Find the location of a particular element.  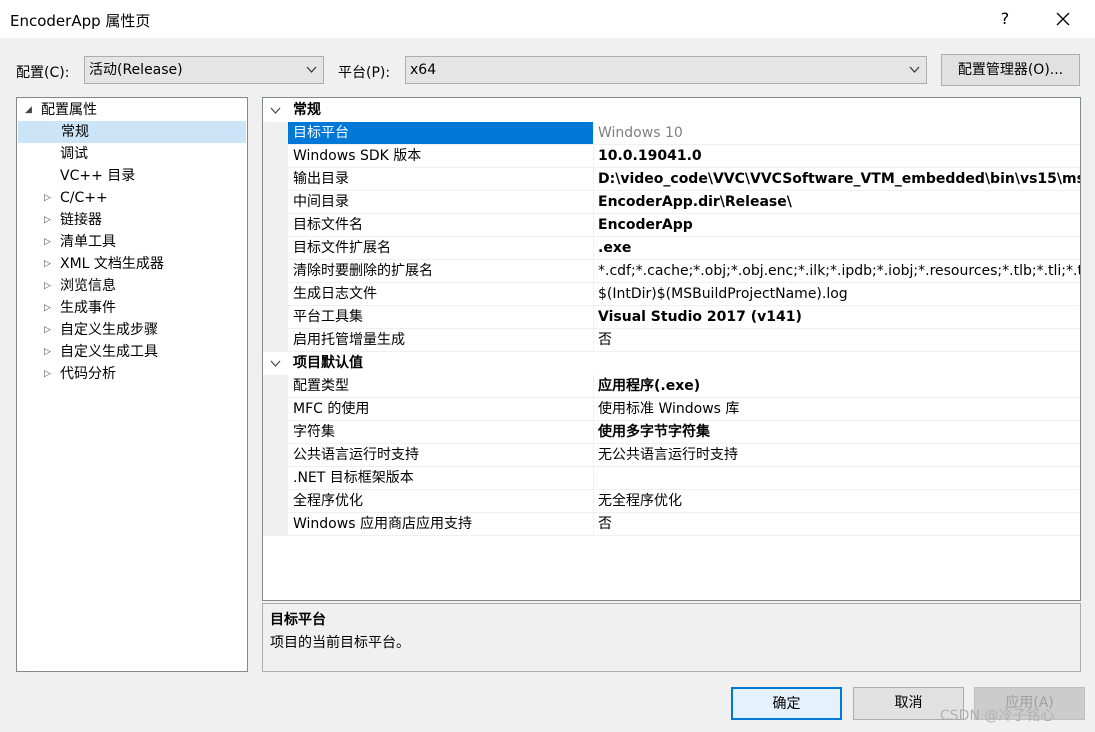

property-name: 生成日志文件 is located at coordinates (440, 294).